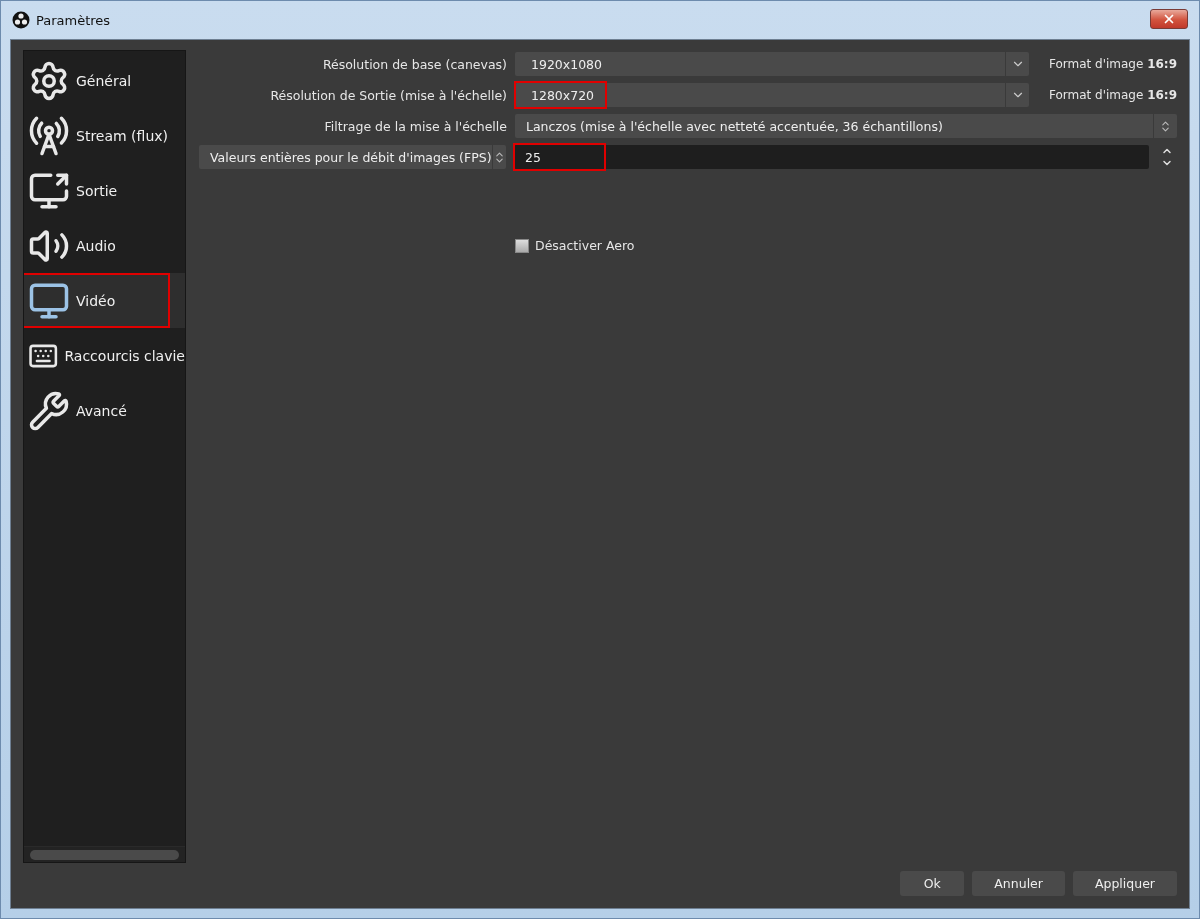  Describe the element at coordinates (522, 245) in the screenshot. I see `checkbox` at that location.